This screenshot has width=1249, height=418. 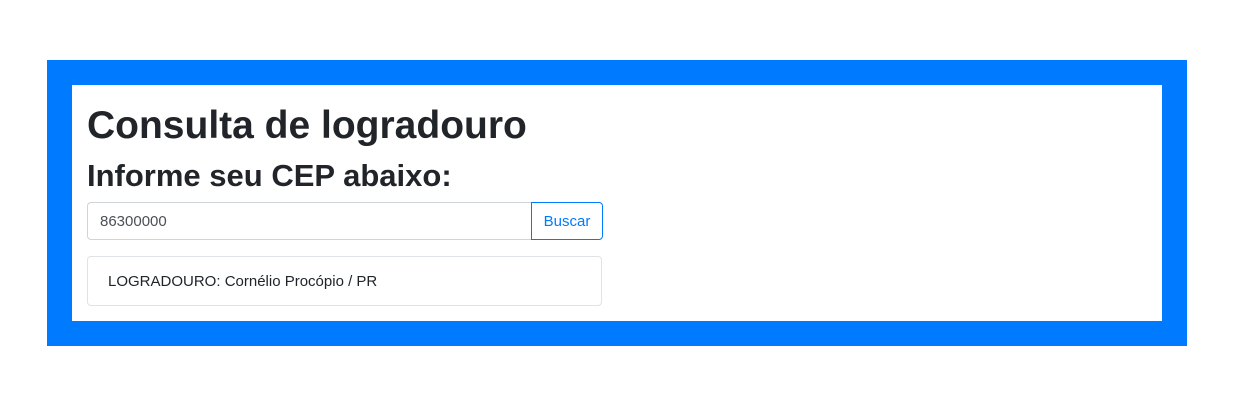 What do you see at coordinates (269, 175) in the screenshot?
I see `page-subtitle: Informe seu CEP abaixo:` at bounding box center [269, 175].